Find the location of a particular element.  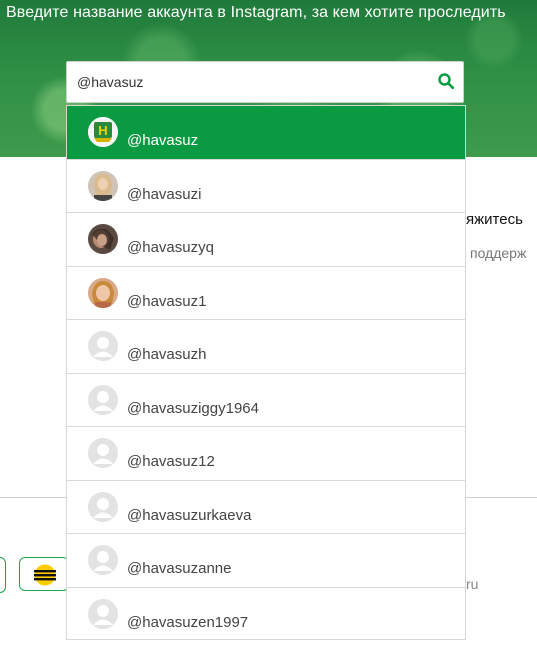

avatar: H is located at coordinates (103, 132).